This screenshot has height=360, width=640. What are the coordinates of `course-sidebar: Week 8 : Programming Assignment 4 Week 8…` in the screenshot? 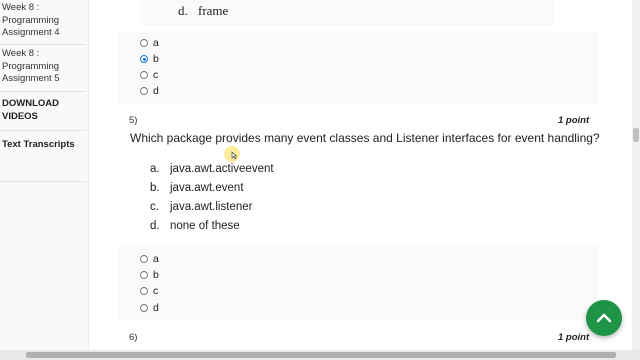 It's located at (44, 180).